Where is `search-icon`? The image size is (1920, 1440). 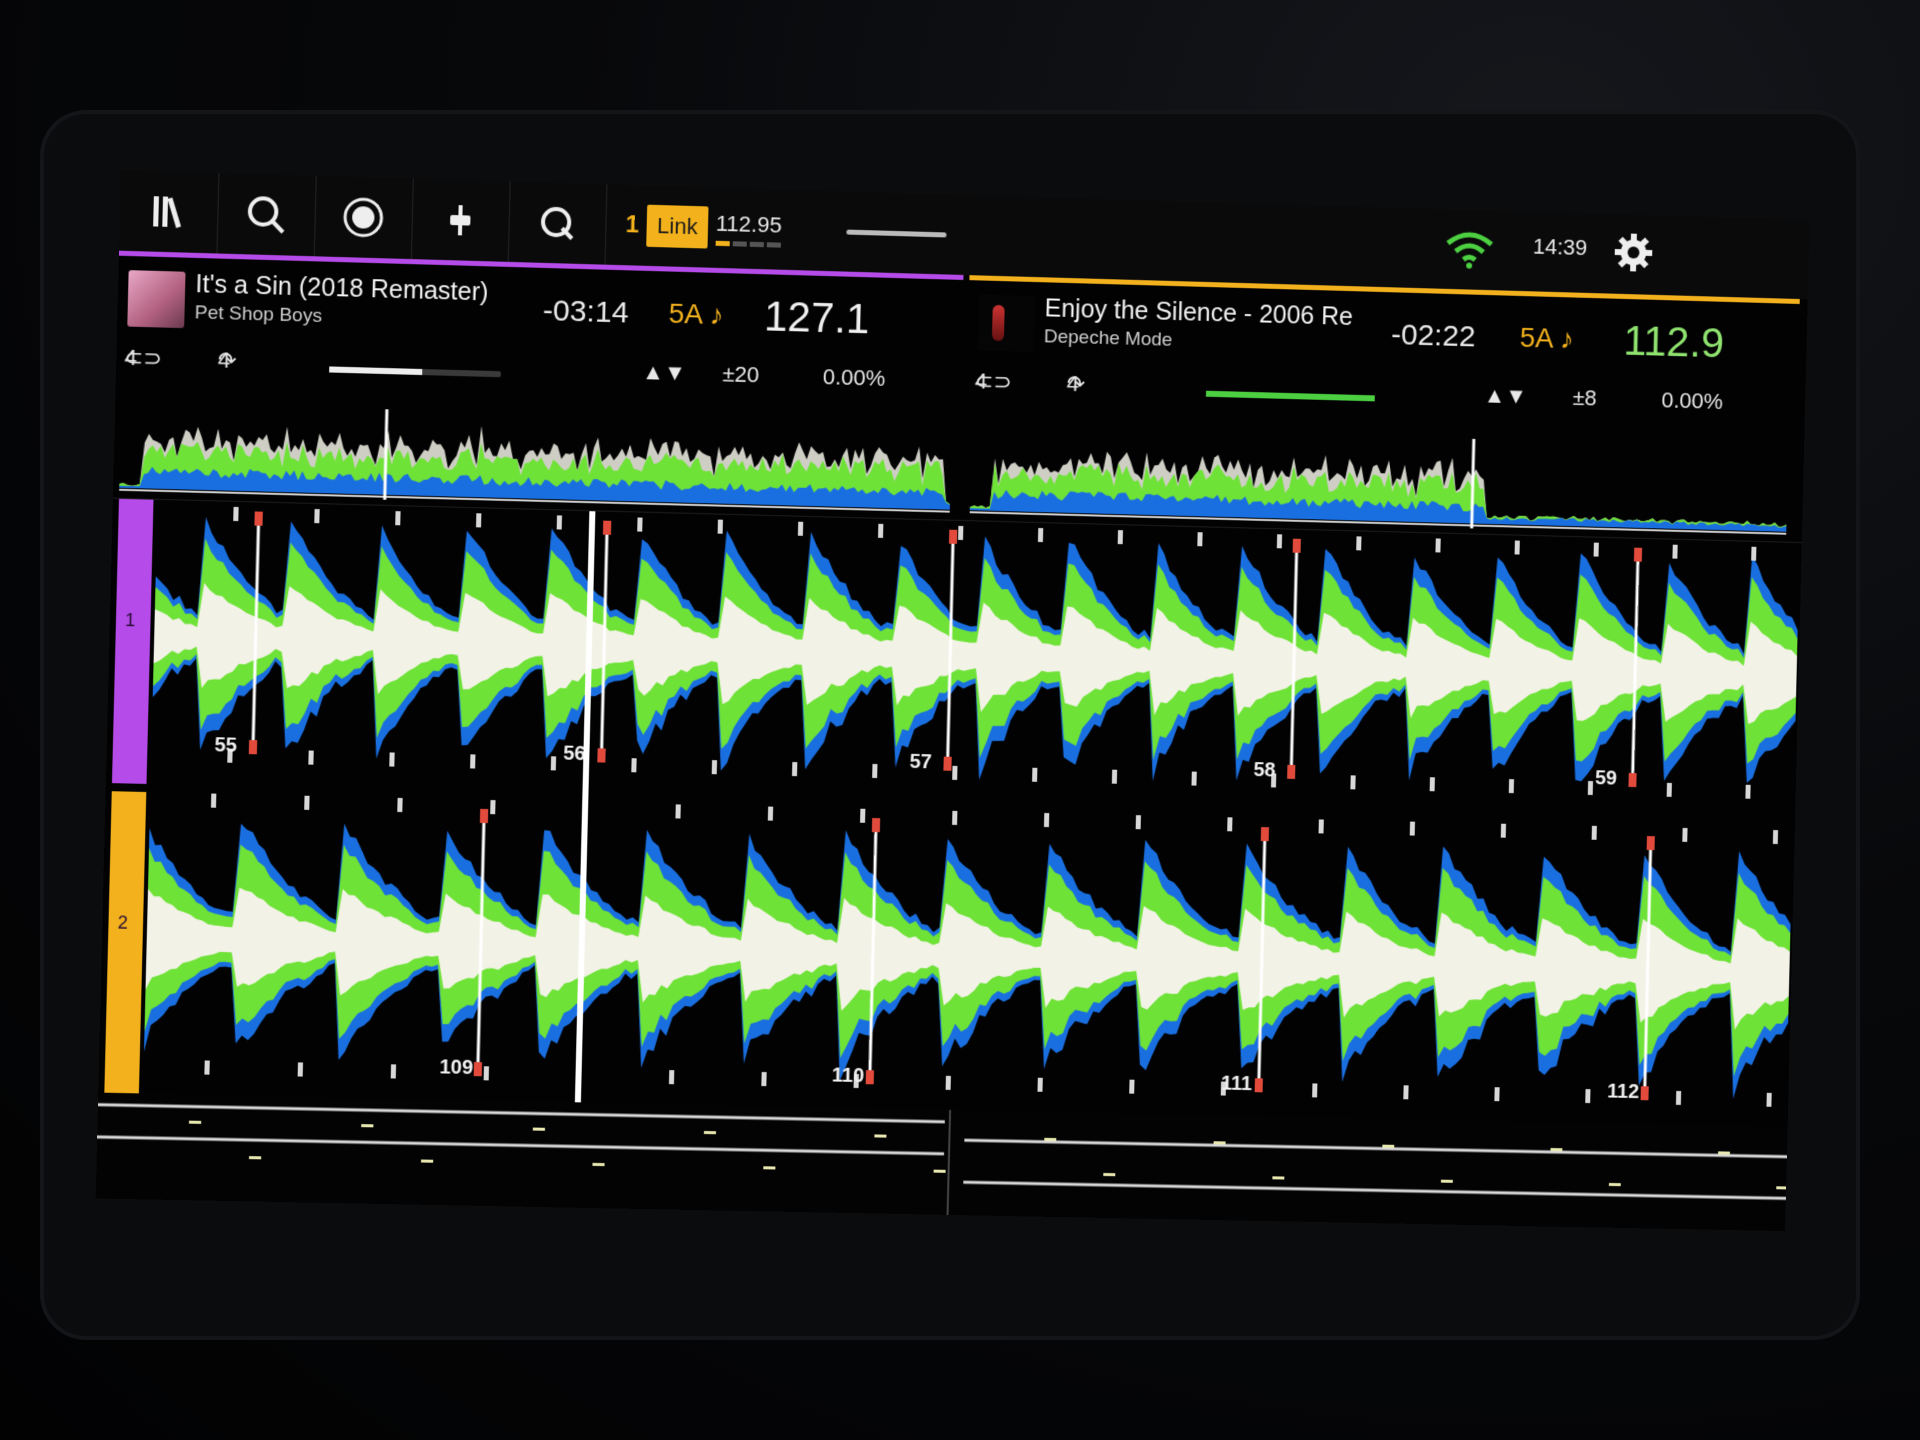
search-icon is located at coordinates (266, 215).